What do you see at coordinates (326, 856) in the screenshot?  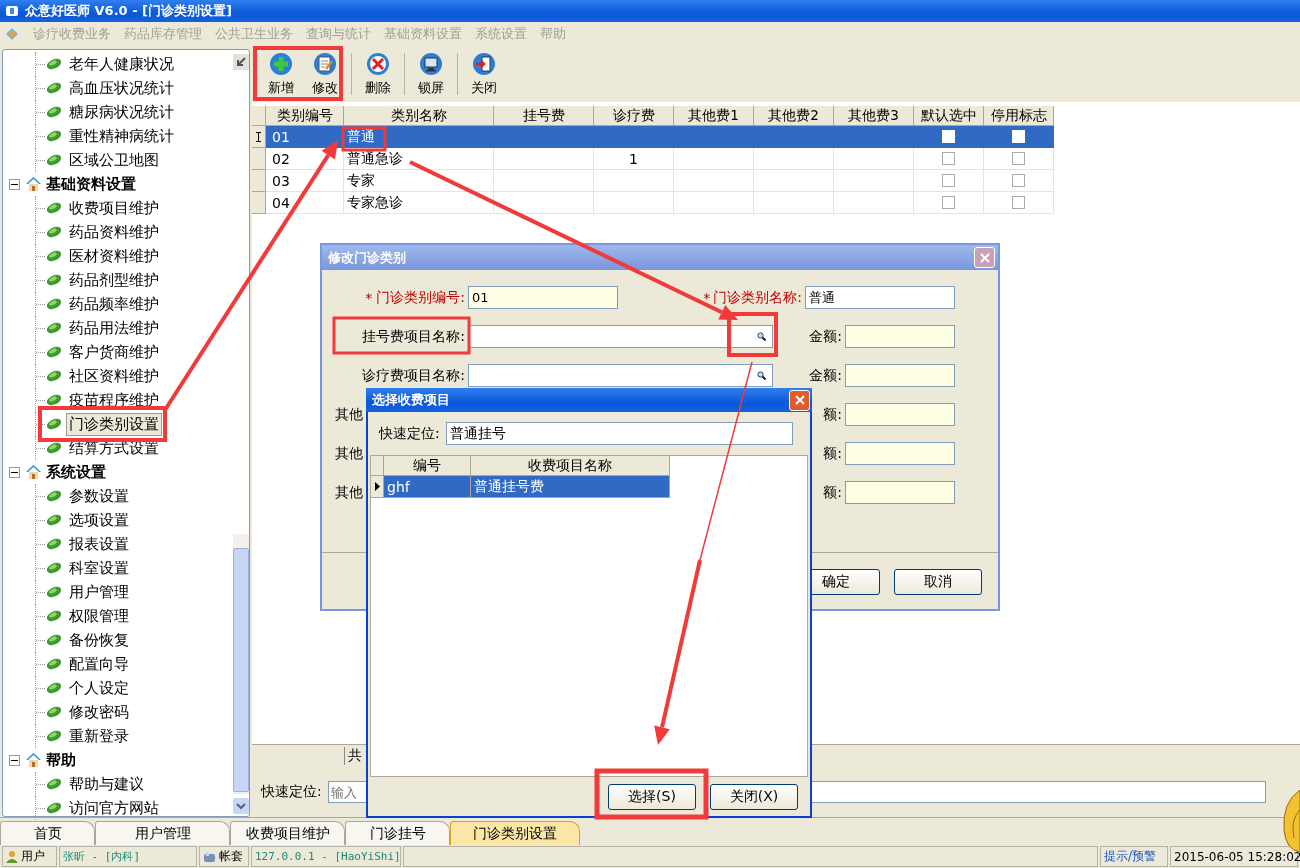 I see `server-info: 127.0.0.1 - [HaoYiShi]` at bounding box center [326, 856].